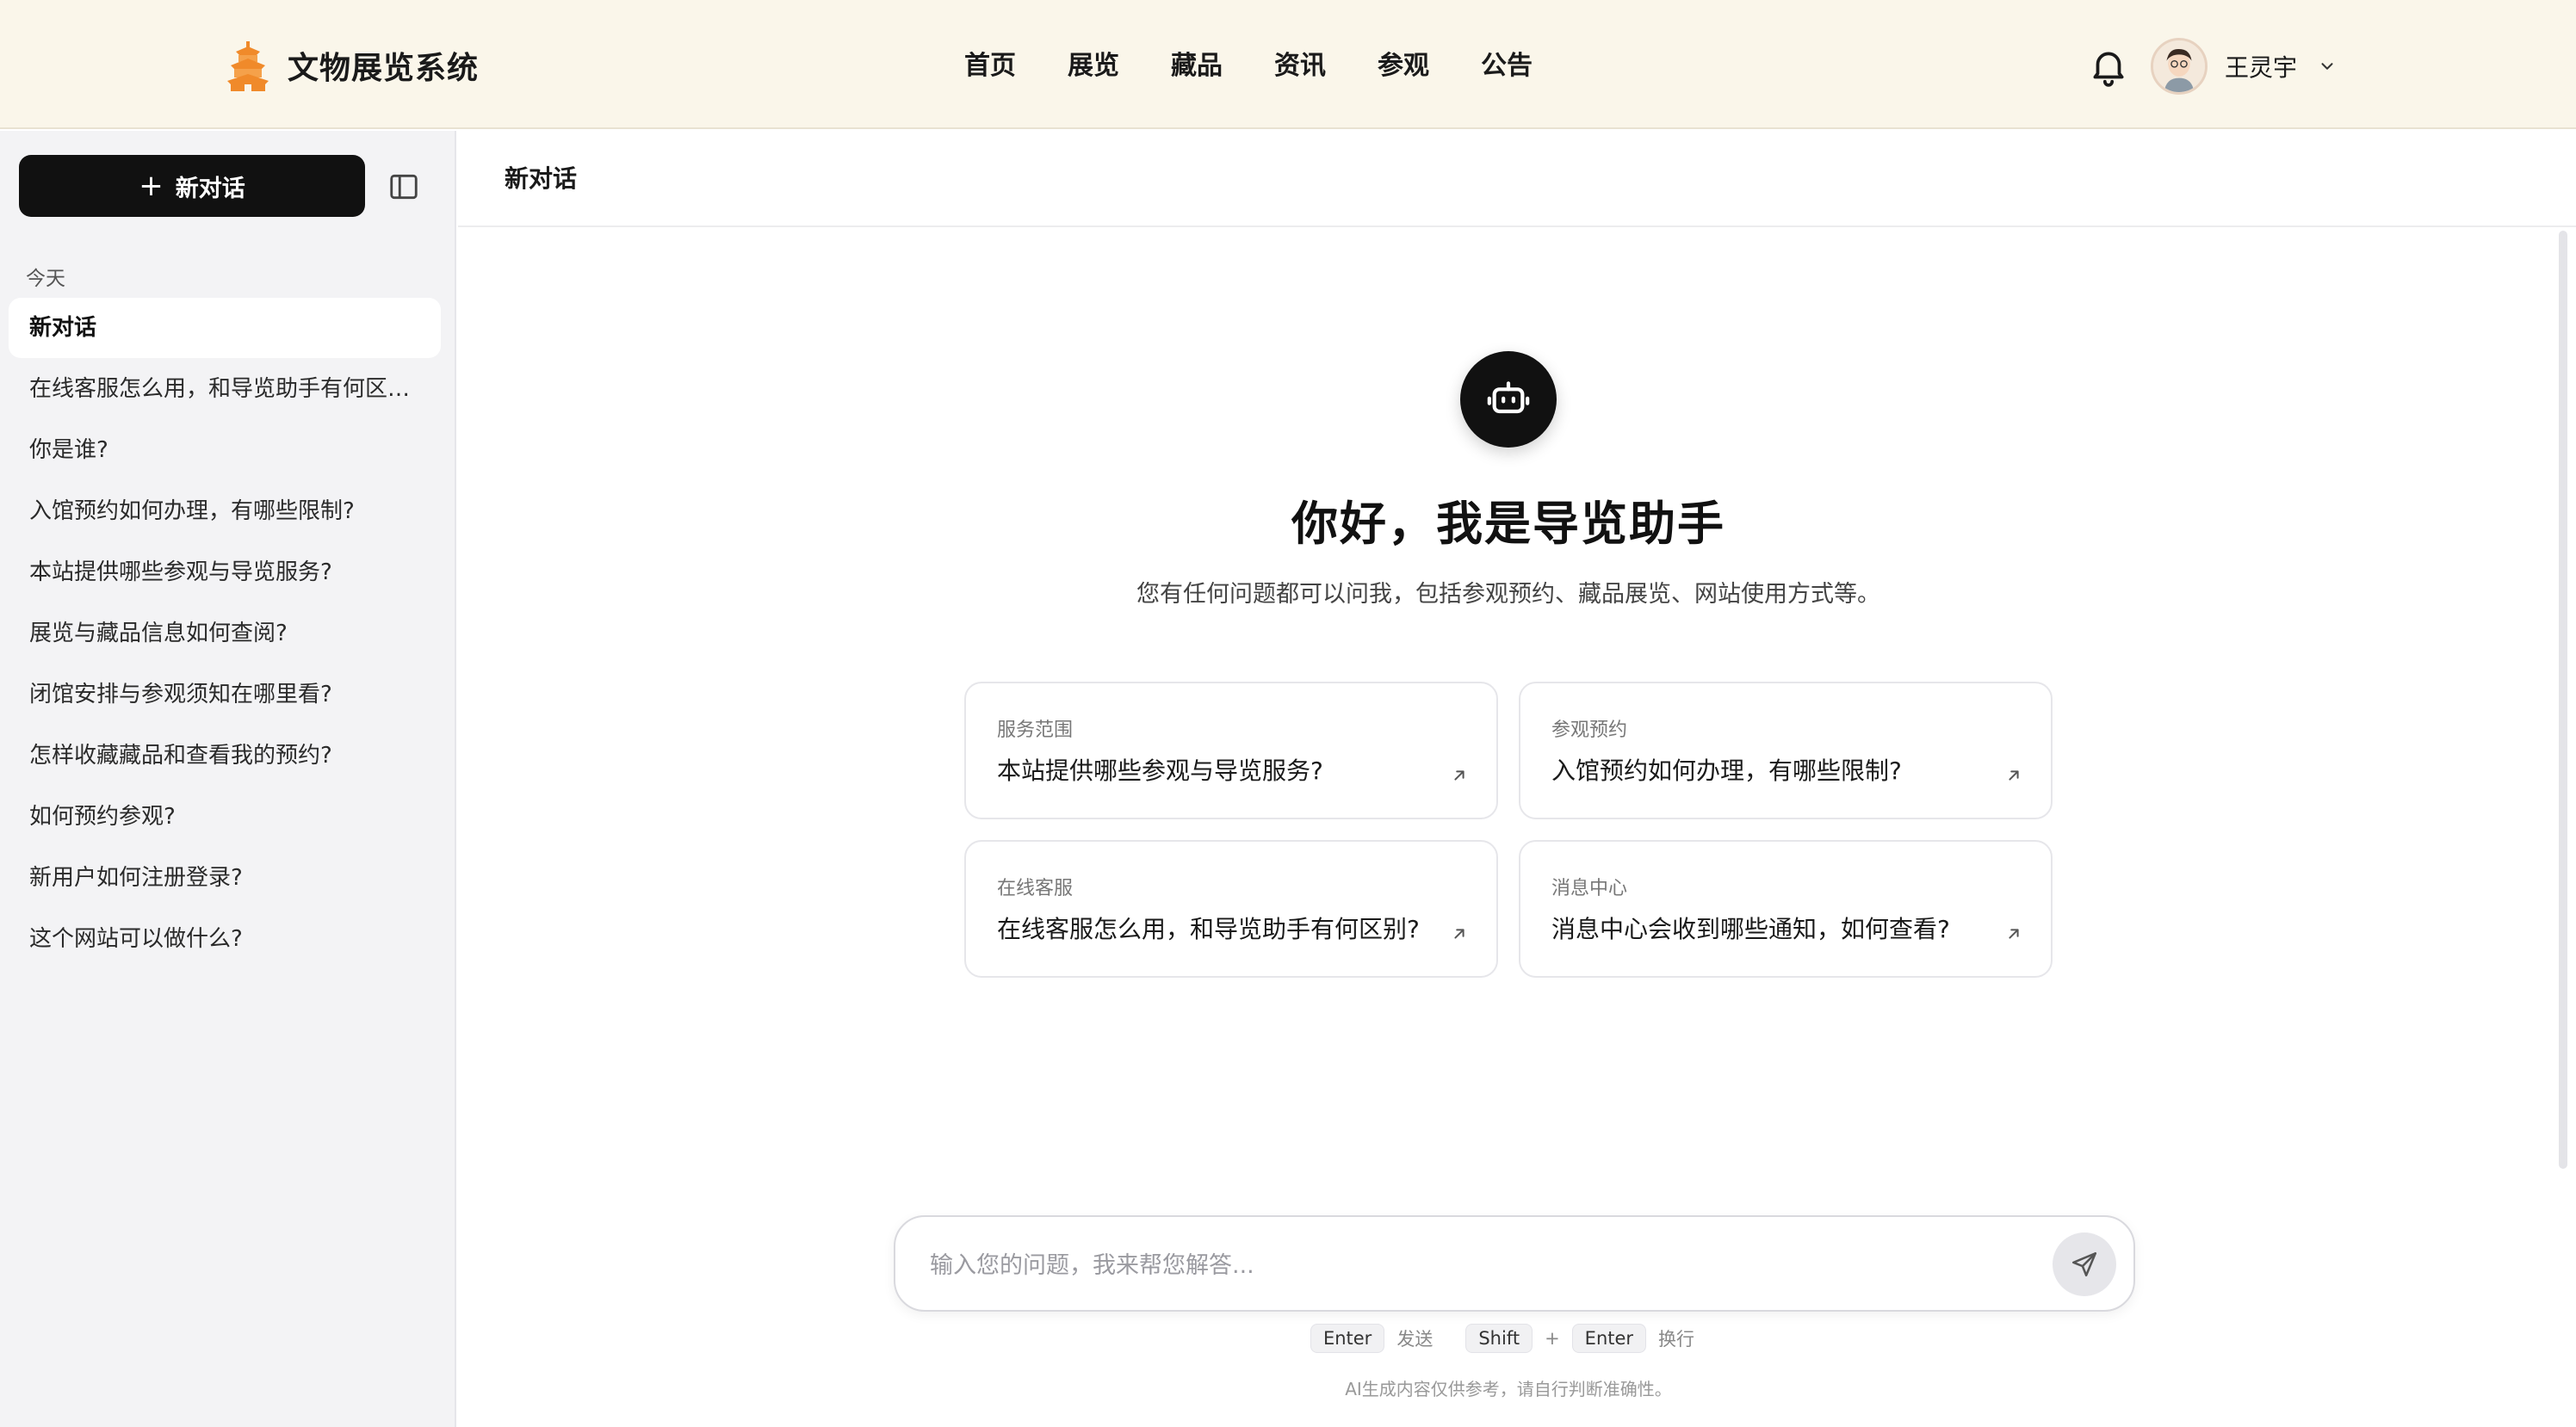  Describe the element at coordinates (1231, 750) in the screenshot. I see `suggestion-card: 服务范围 本站提供哪些参观与导览服务?` at that location.